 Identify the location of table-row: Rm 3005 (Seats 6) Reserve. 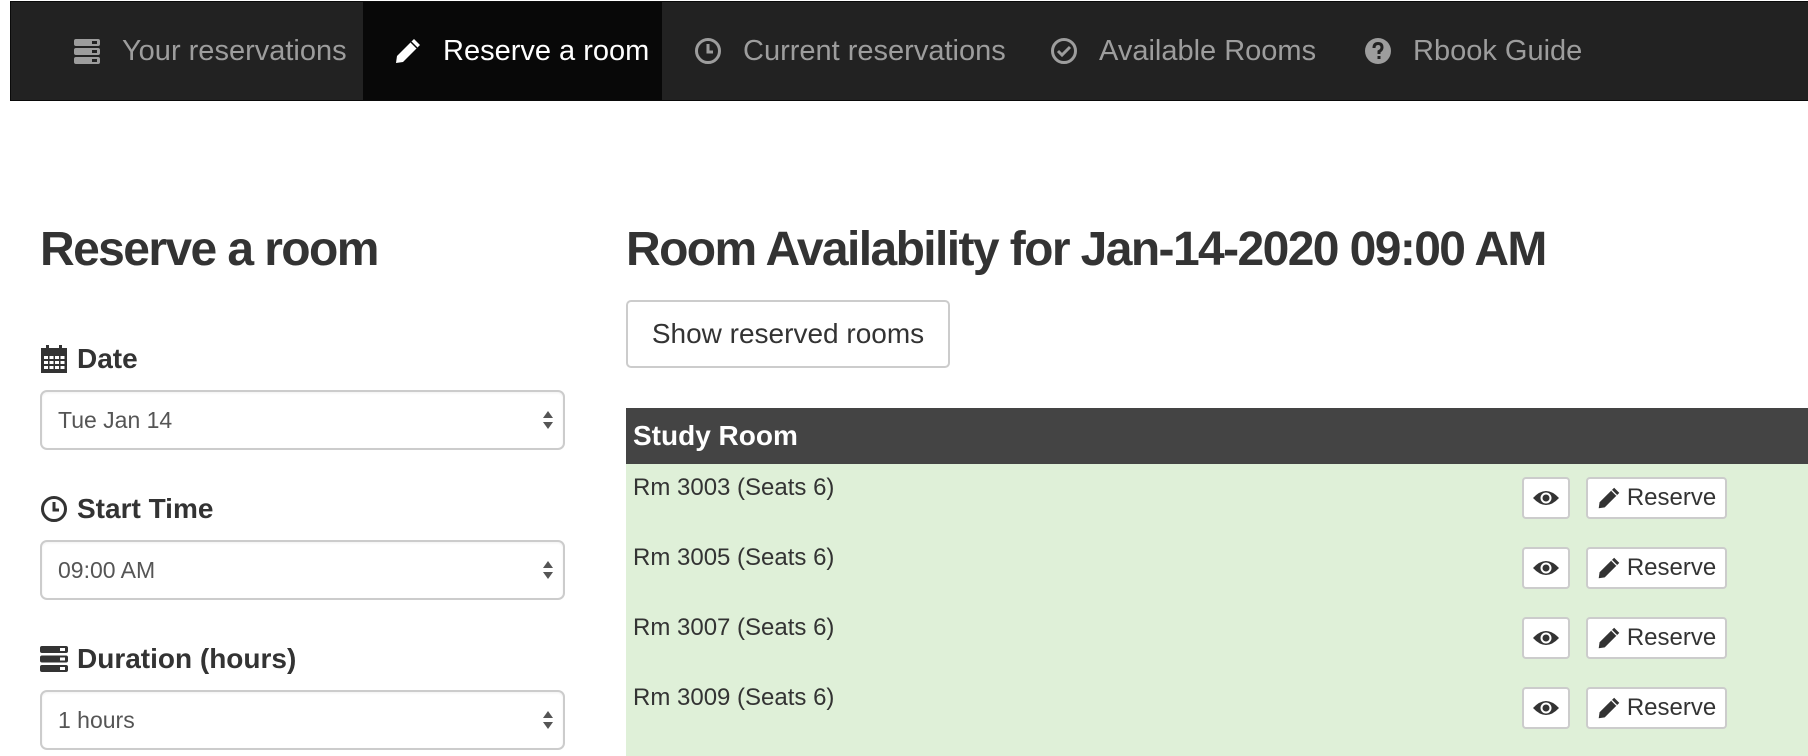
(1217, 569).